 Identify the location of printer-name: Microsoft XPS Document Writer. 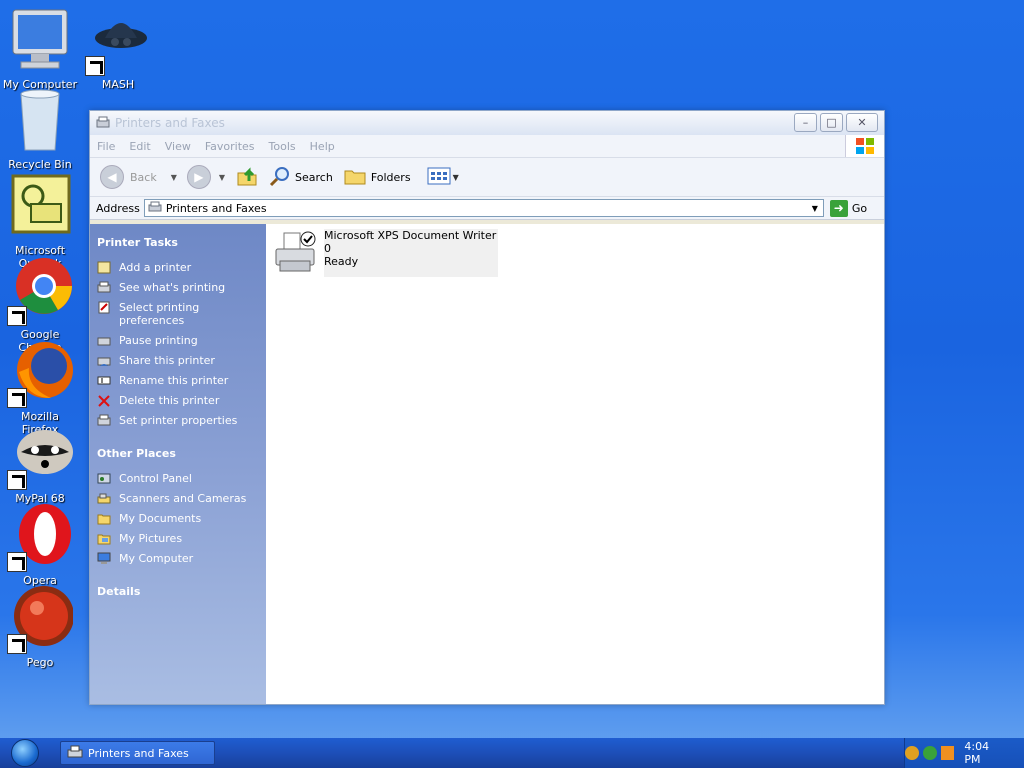
(410, 235).